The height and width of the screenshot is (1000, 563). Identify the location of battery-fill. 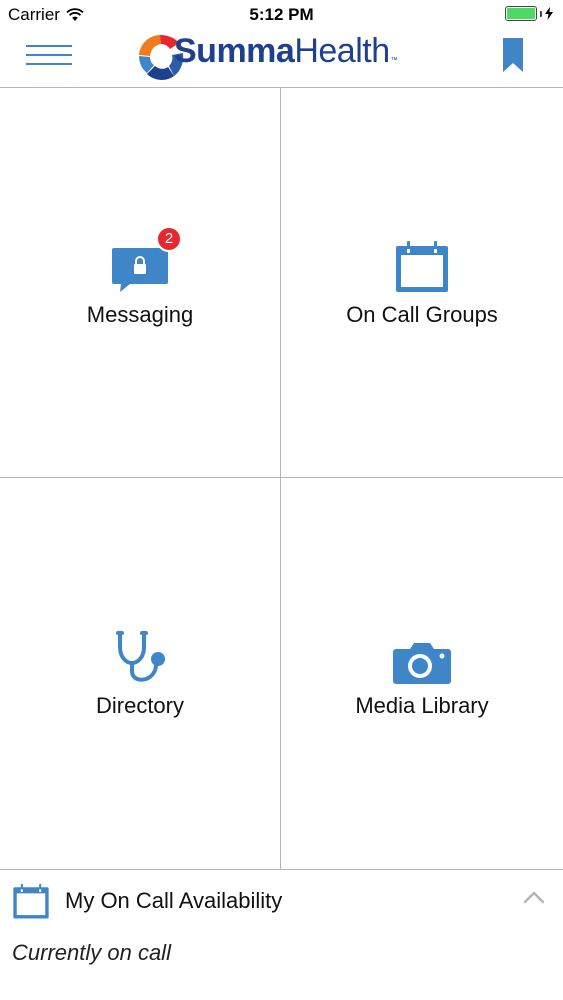
(521, 13).